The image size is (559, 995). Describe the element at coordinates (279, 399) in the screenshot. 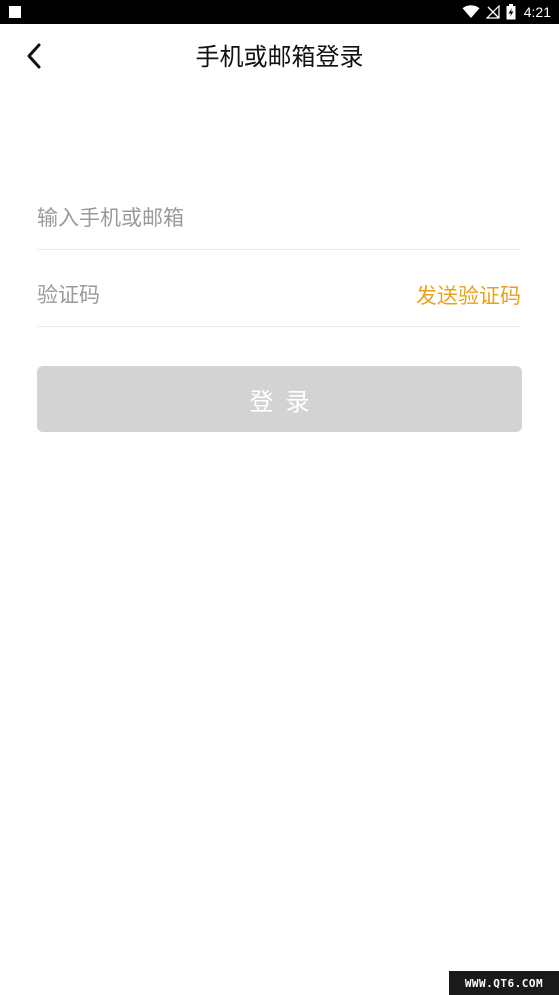

I see `login-button: 登录` at that location.